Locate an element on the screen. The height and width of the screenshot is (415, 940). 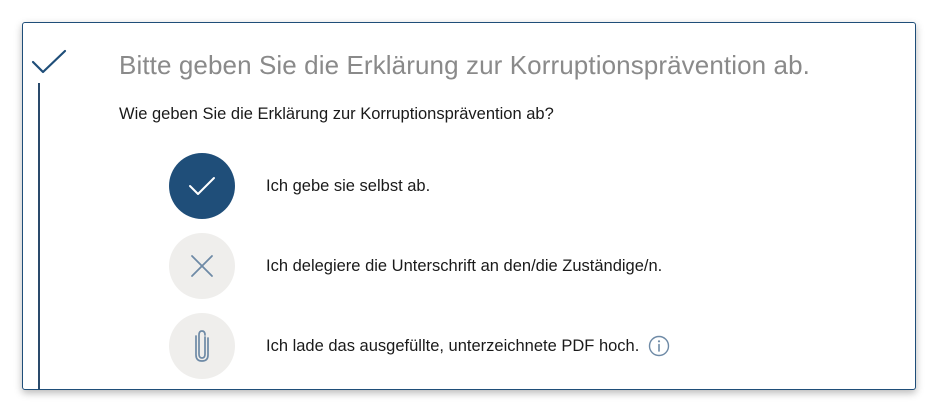
paperclip-icon is located at coordinates (202, 346).